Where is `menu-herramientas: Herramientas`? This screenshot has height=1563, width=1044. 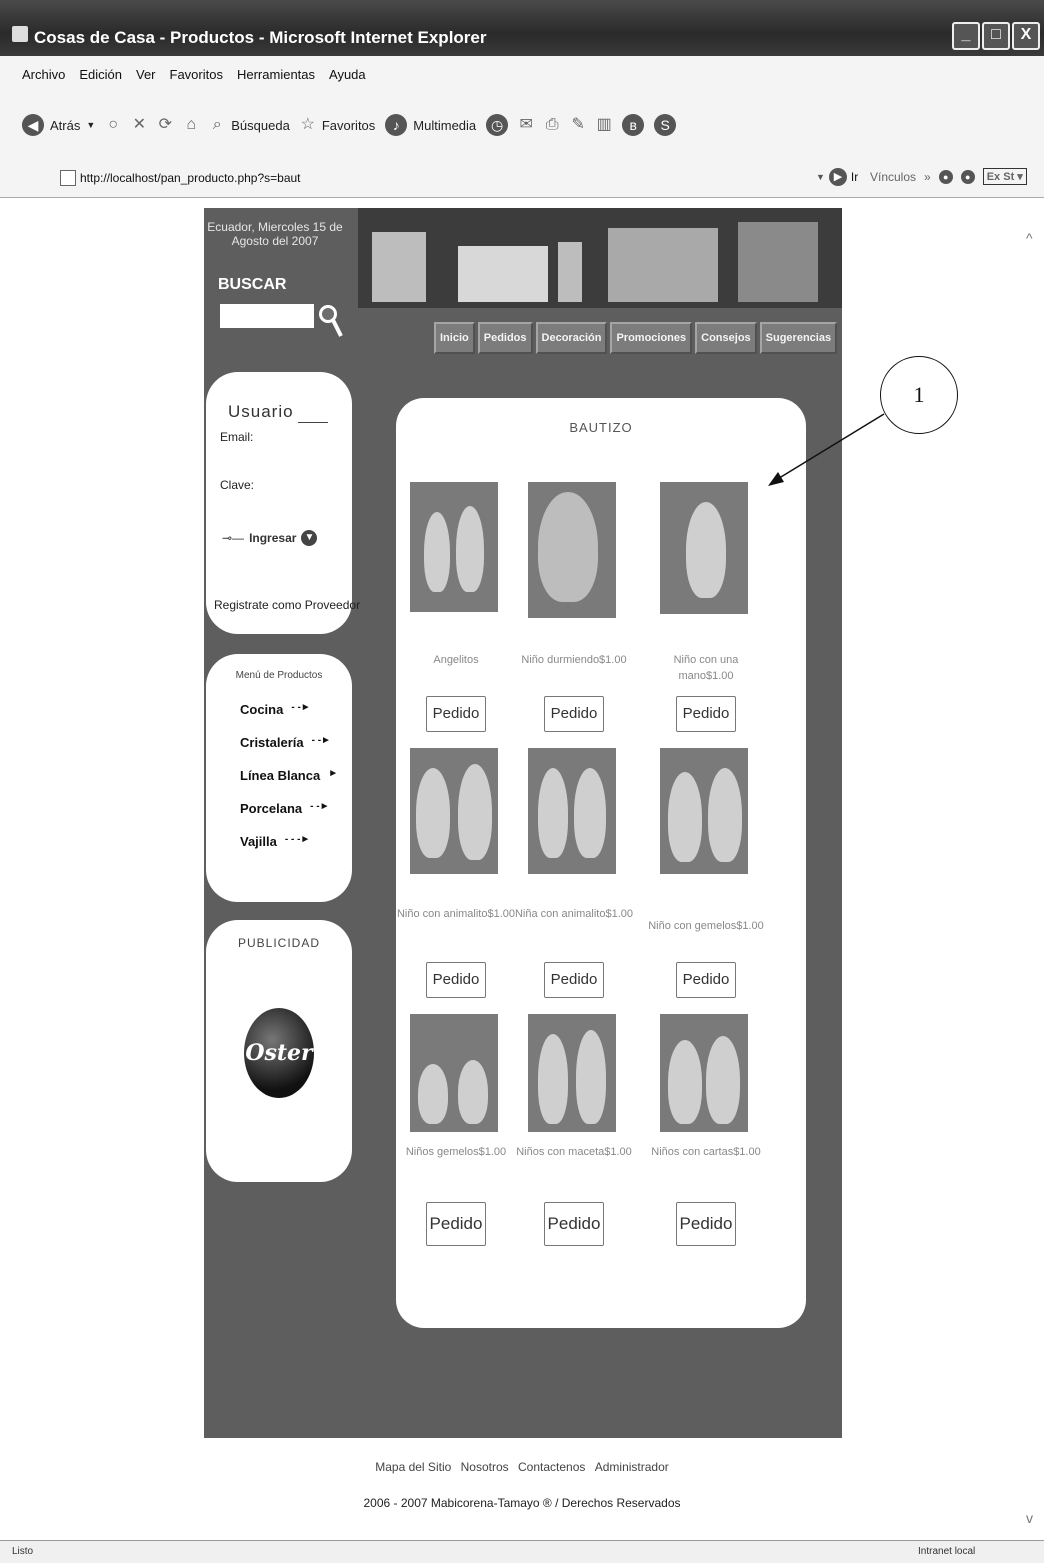 menu-herramientas: Herramientas is located at coordinates (276, 74).